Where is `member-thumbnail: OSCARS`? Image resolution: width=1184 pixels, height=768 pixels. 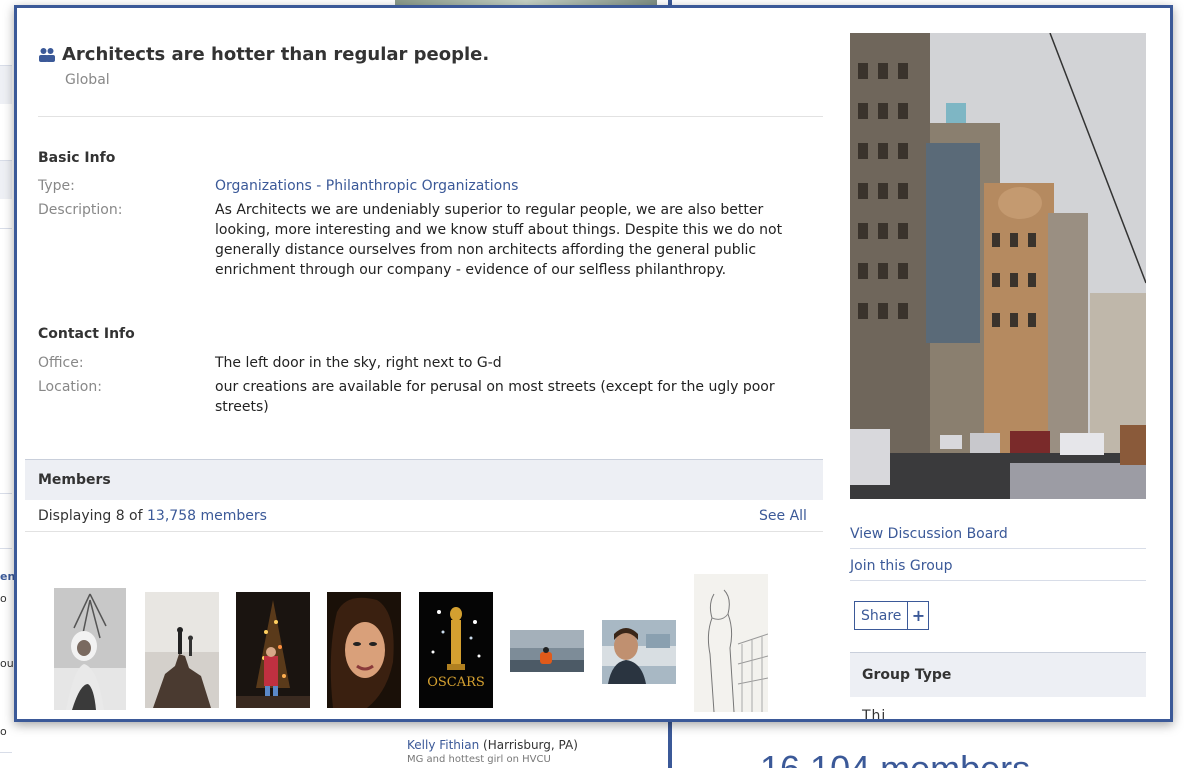 member-thumbnail: OSCARS is located at coordinates (456, 650).